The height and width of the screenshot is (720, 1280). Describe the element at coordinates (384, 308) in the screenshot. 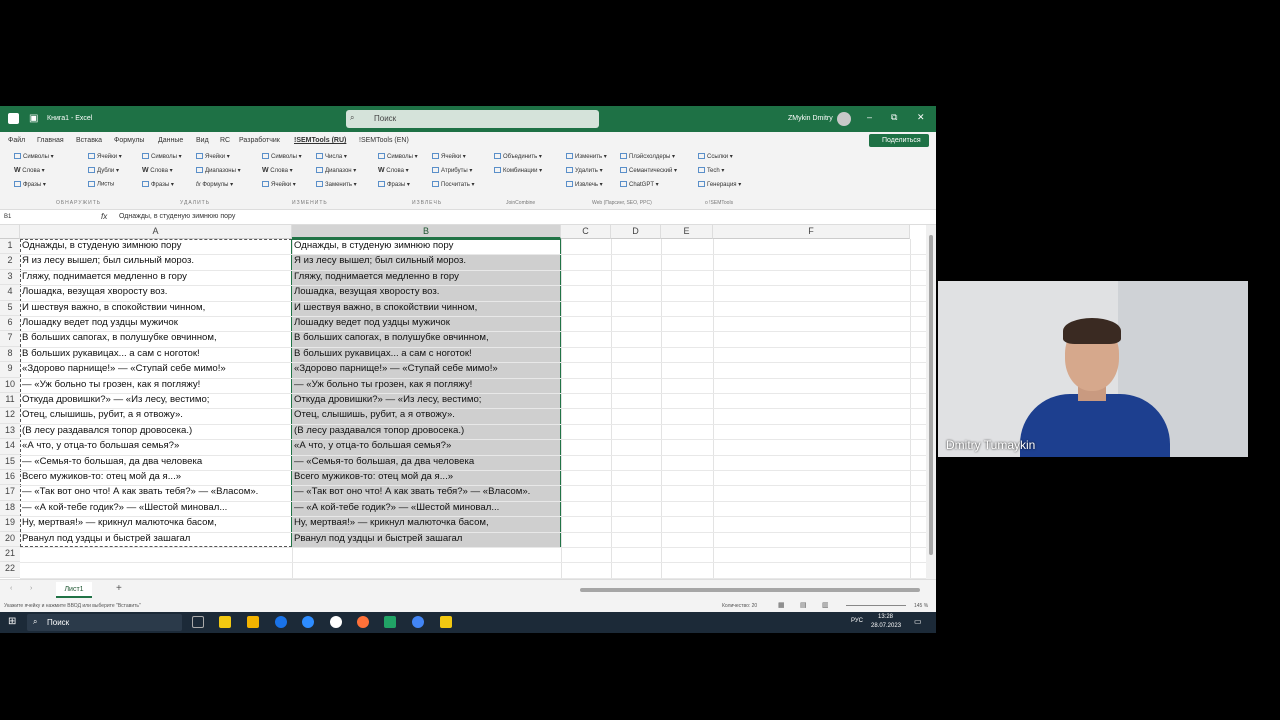

I see `cell-b: И шествуя важно, в спокойствии чинном,` at that location.